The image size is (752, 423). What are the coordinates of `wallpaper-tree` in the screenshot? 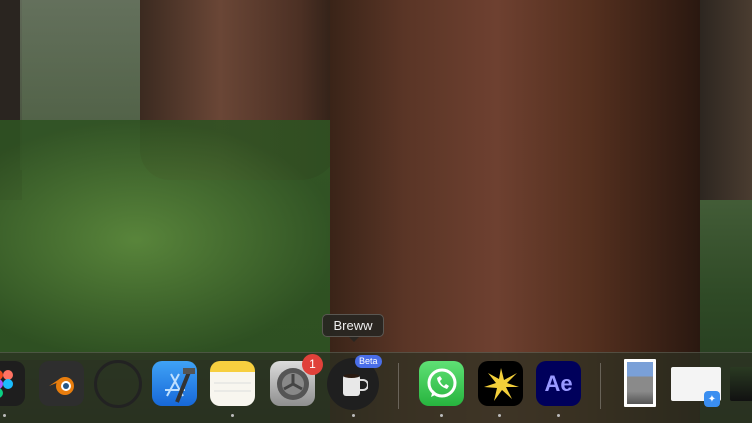 It's located at (726, 100).